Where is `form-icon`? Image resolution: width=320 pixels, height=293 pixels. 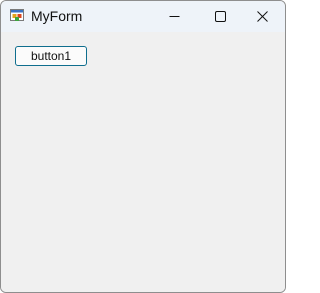 form-icon is located at coordinates (17, 16).